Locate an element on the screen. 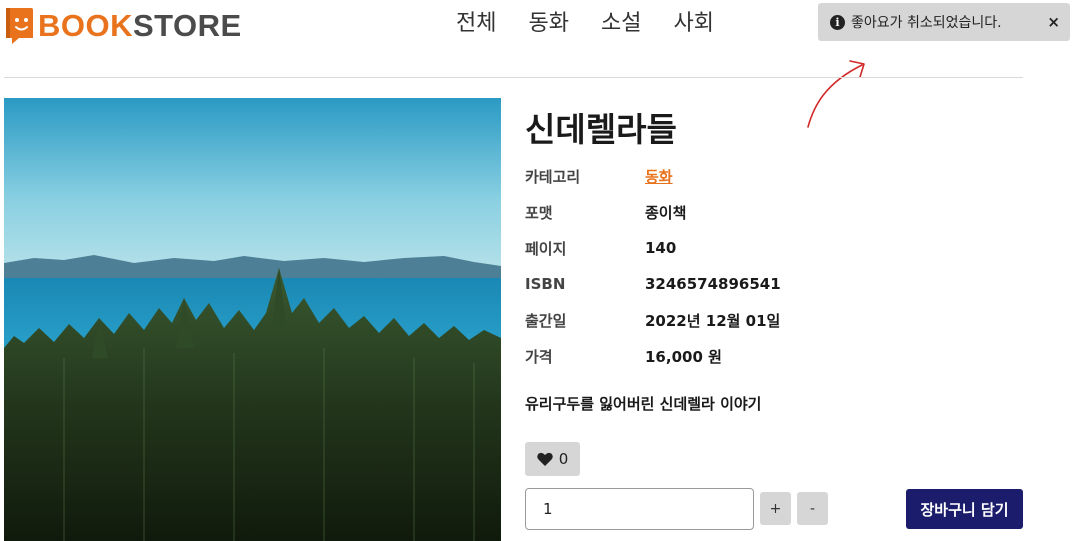  category-nav: 전체 동화 소설 사회 is located at coordinates (589, 24).